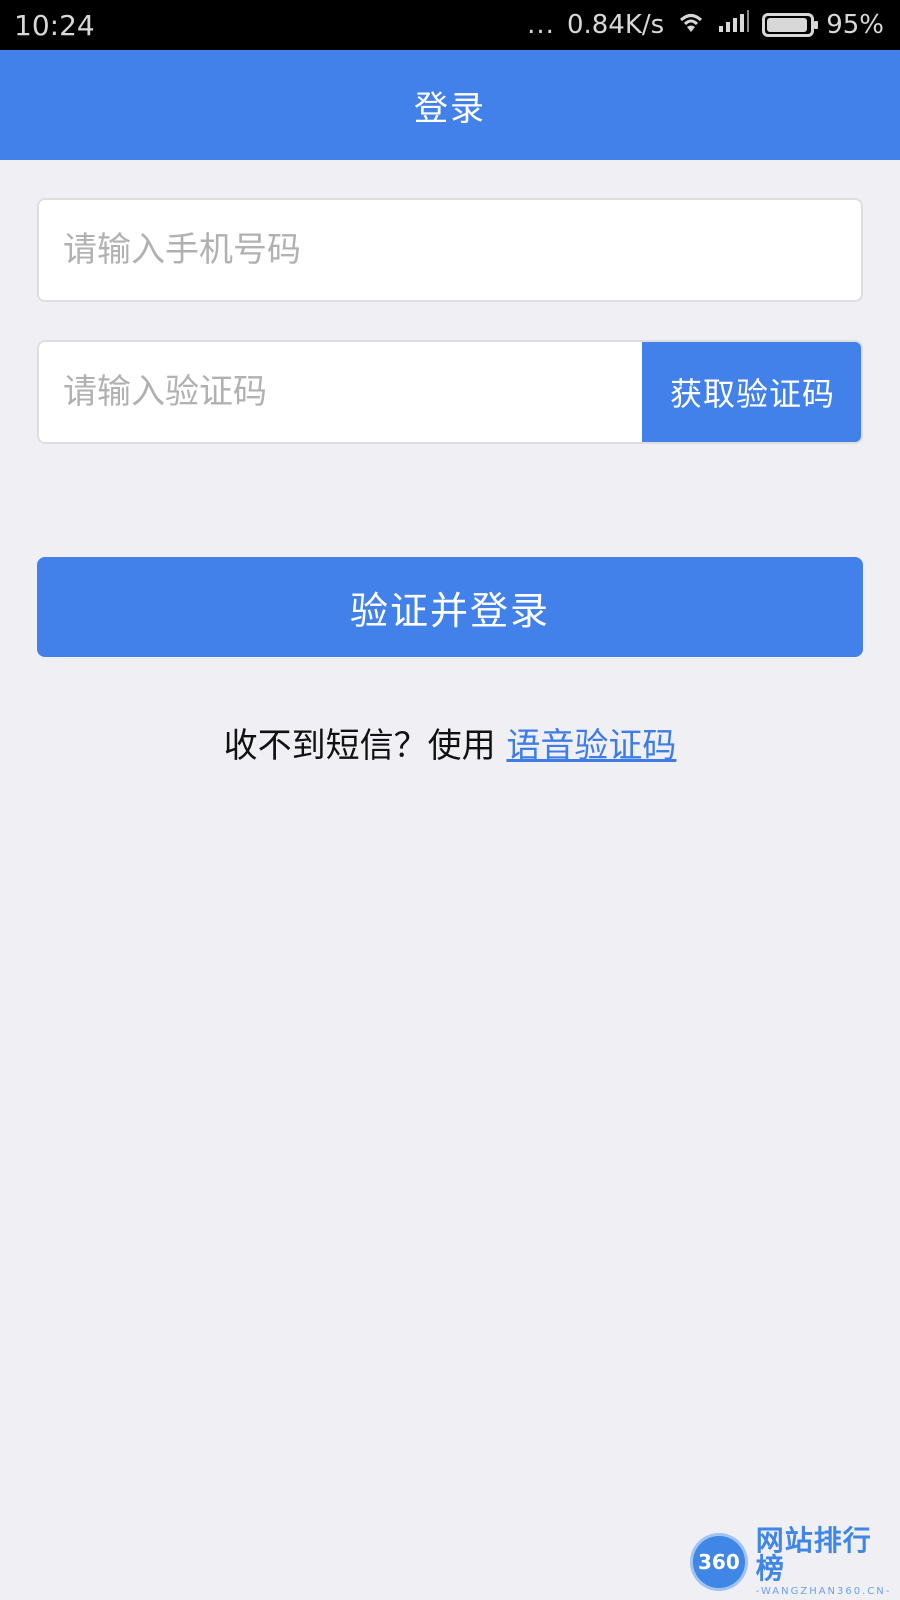 This screenshot has height=1600, width=900. I want to click on phone-input, so click(450, 250).